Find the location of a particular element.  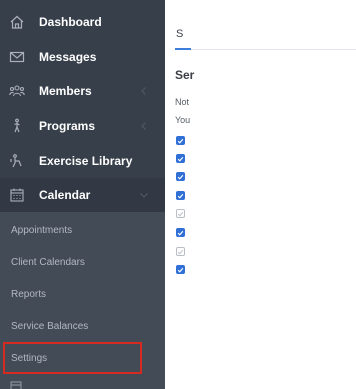

submenu-item-label: Appointments is located at coordinates (42, 230).